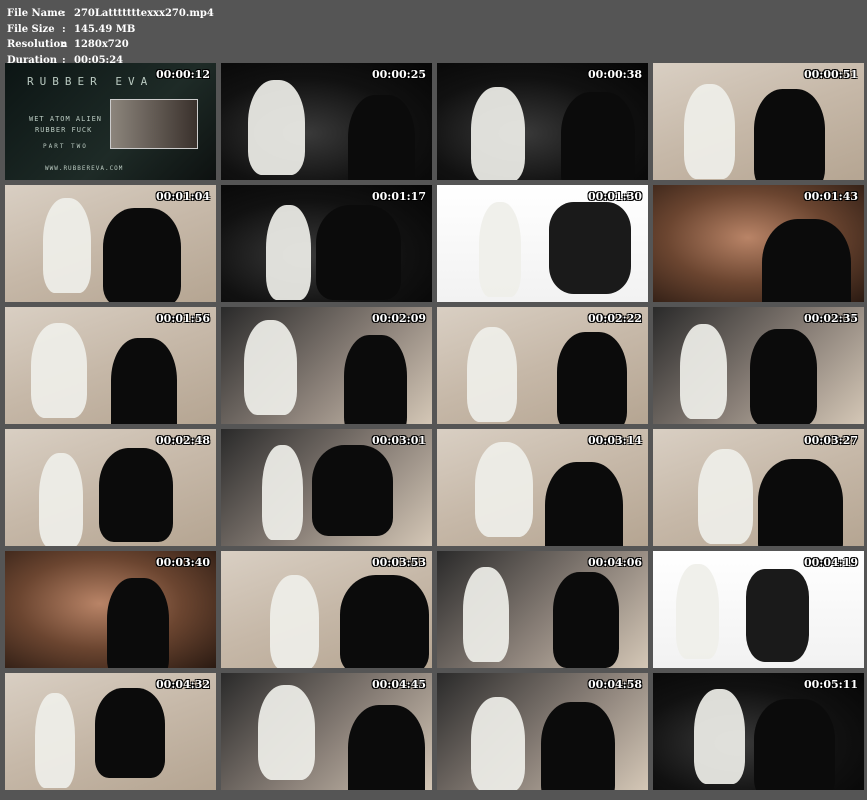 Image resolution: width=867 pixels, height=800 pixels. I want to click on video-thumbnail: 00:04:19, so click(758, 609).